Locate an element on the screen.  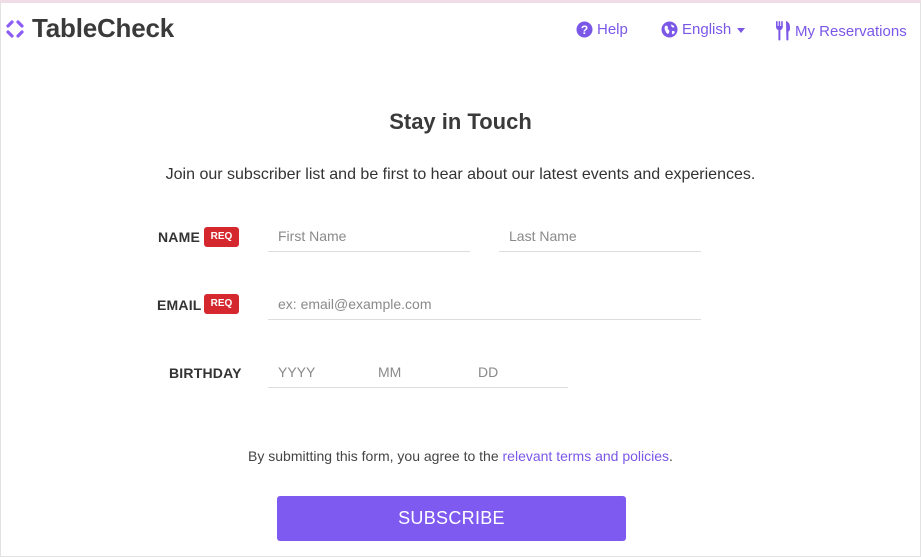
logo-text: TableCheck is located at coordinates (103, 28).